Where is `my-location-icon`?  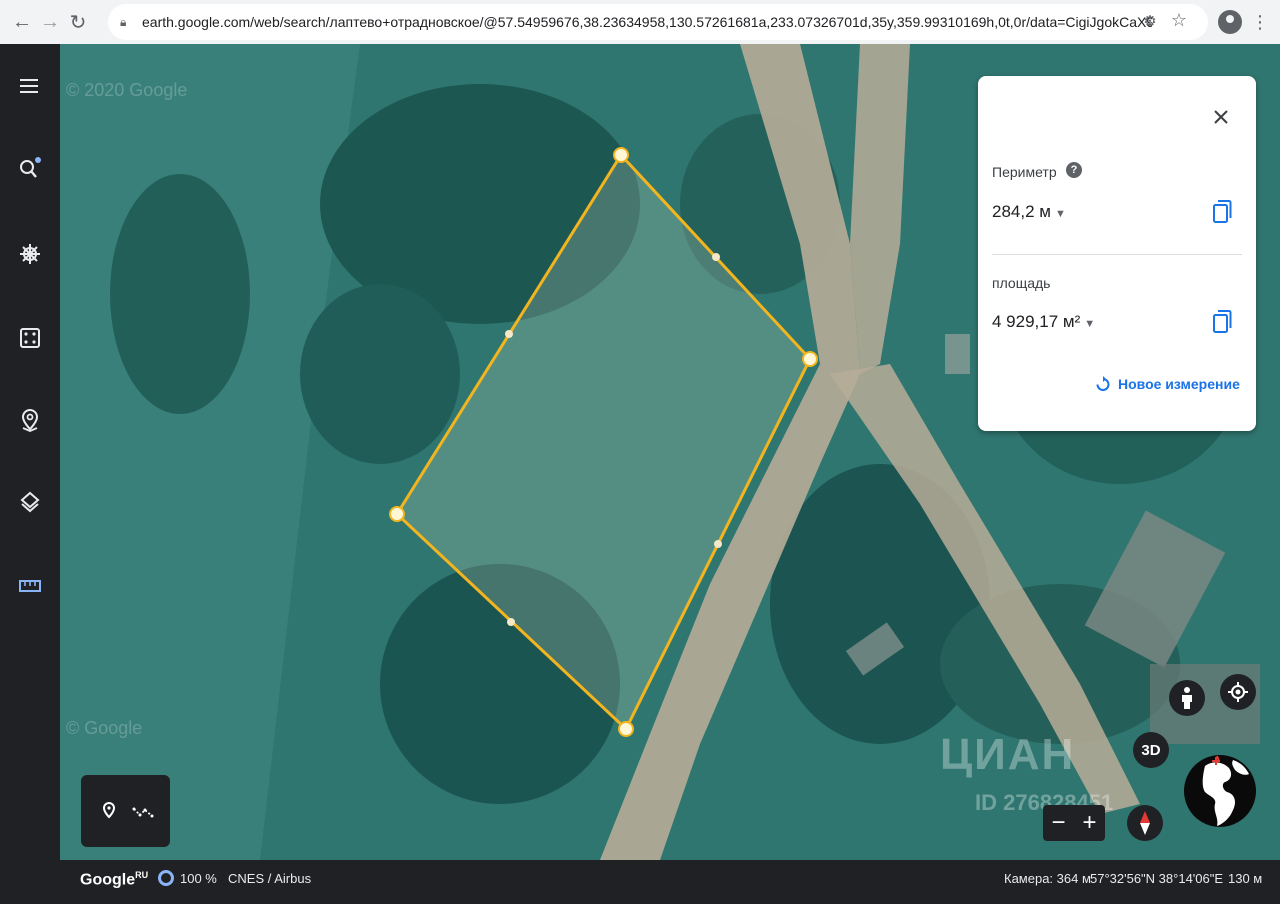
my-location-icon is located at coordinates (1238, 692).